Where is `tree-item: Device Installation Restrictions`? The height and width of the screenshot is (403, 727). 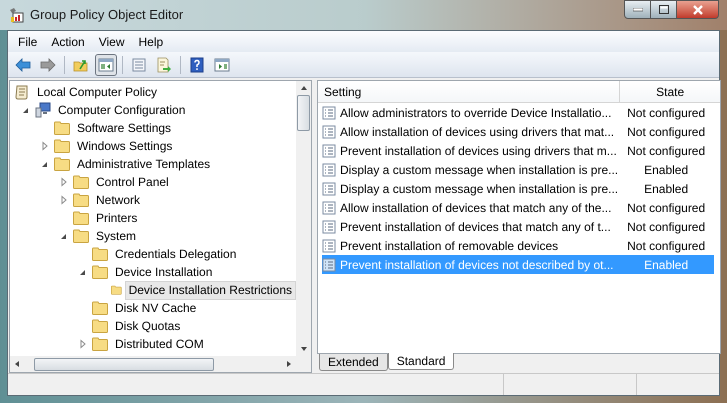
tree-item: Device Installation Restrictions is located at coordinates (210, 290).